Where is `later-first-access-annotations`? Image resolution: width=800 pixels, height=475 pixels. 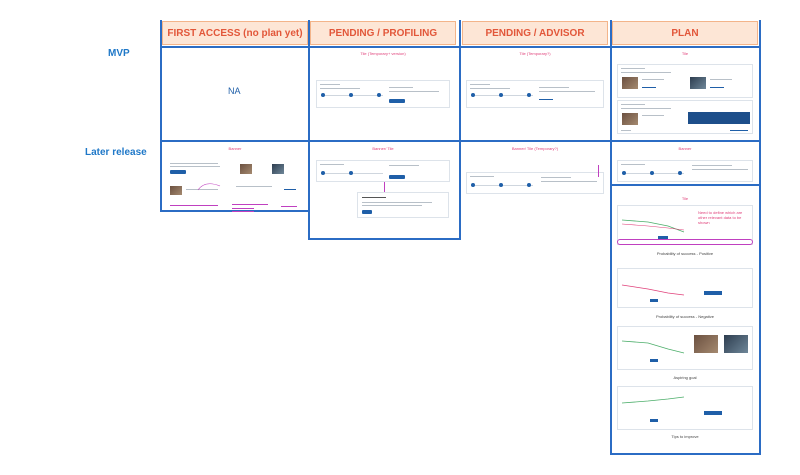
later-first-access-annotations is located at coordinates (233, 197).